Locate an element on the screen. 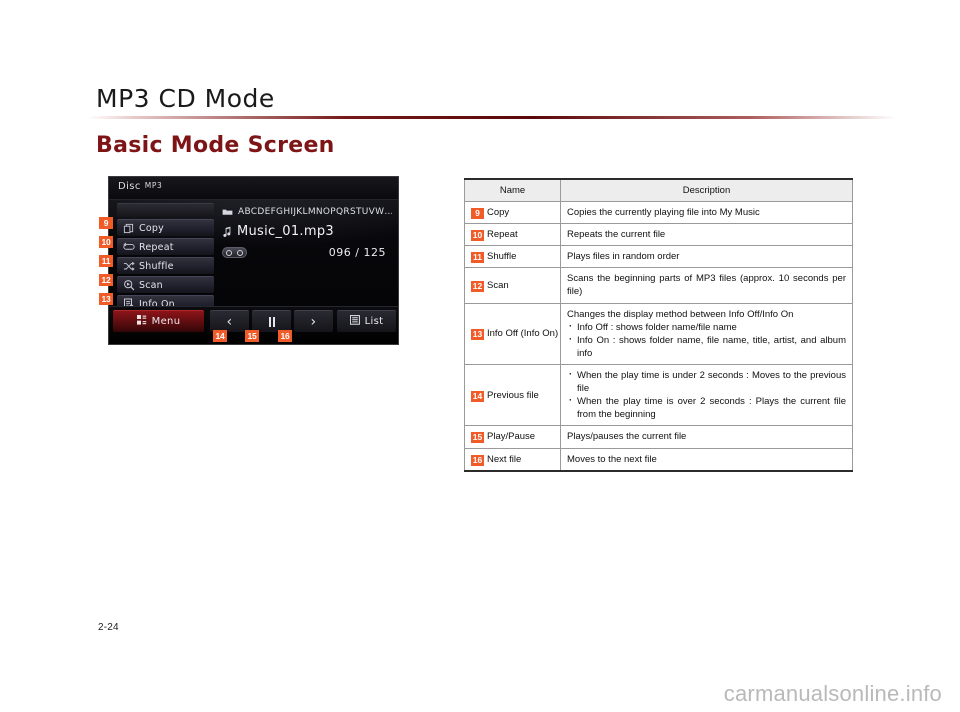 This screenshot has width=960, height=712. table-cell-name: 15 Play/Pause is located at coordinates (512, 437).